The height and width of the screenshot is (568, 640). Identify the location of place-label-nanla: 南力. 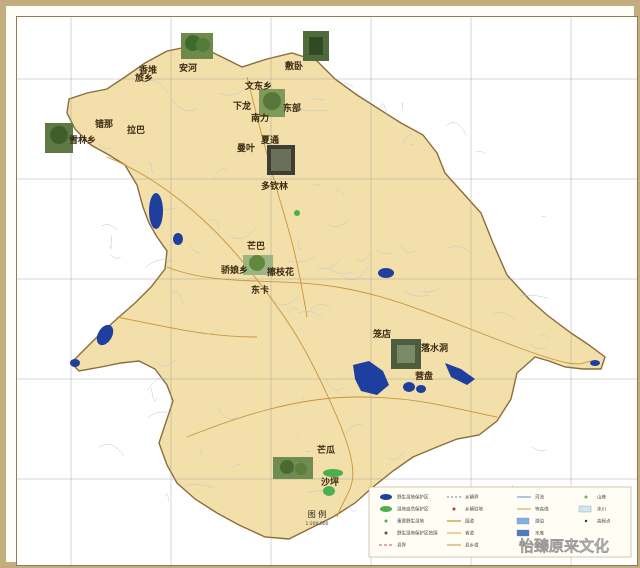
(260, 118).